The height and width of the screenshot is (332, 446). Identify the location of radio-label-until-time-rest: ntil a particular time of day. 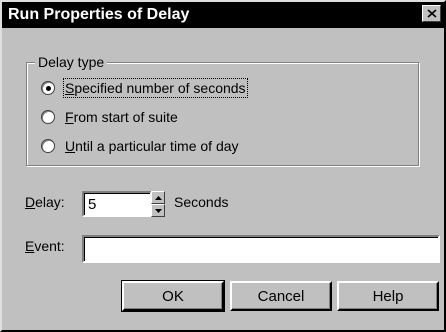
(157, 146).